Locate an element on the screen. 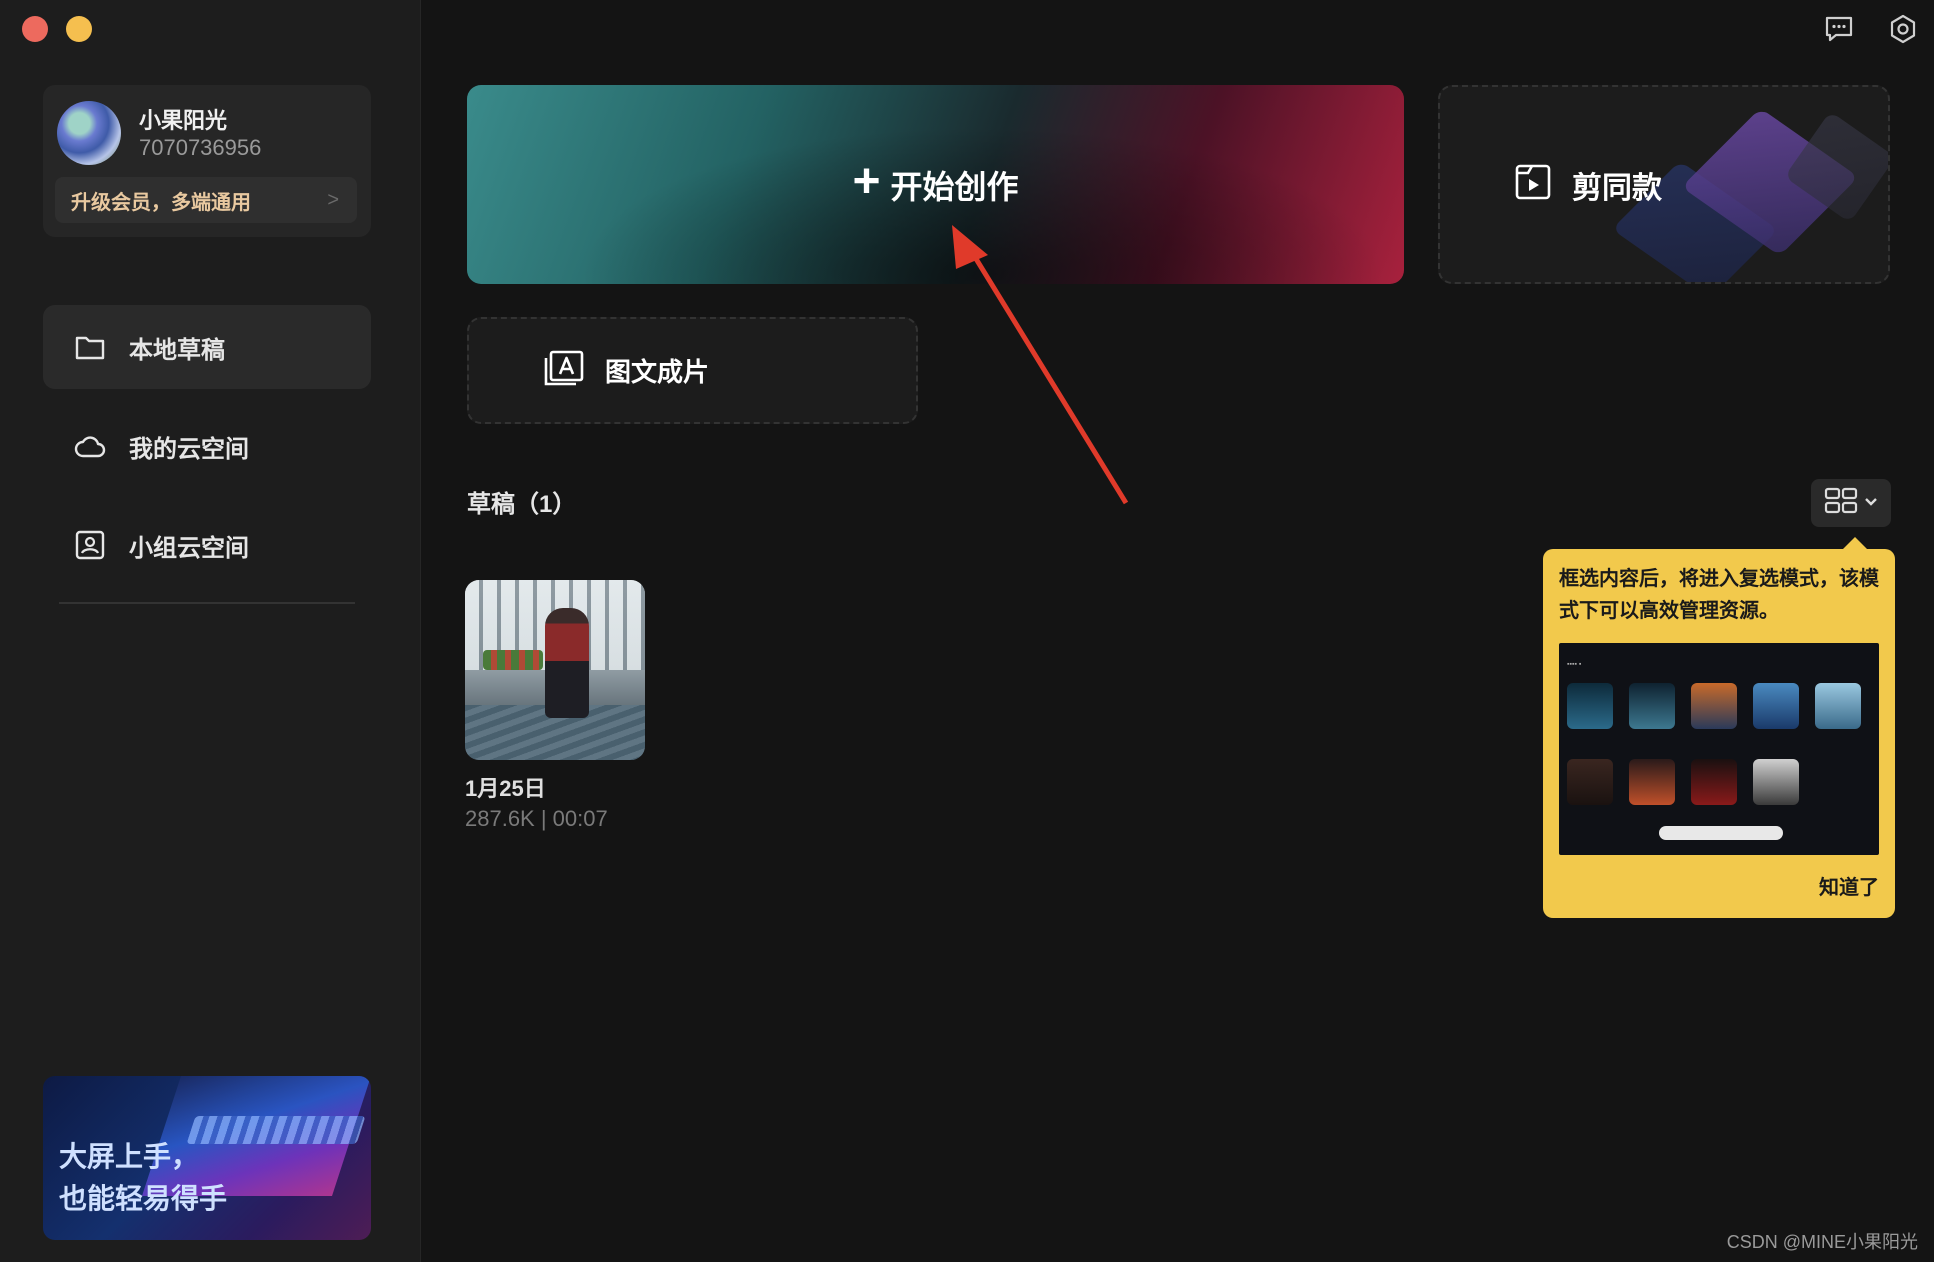 This screenshot has height=1262, width=1934. template-button: 剪同款 is located at coordinates (1664, 184).